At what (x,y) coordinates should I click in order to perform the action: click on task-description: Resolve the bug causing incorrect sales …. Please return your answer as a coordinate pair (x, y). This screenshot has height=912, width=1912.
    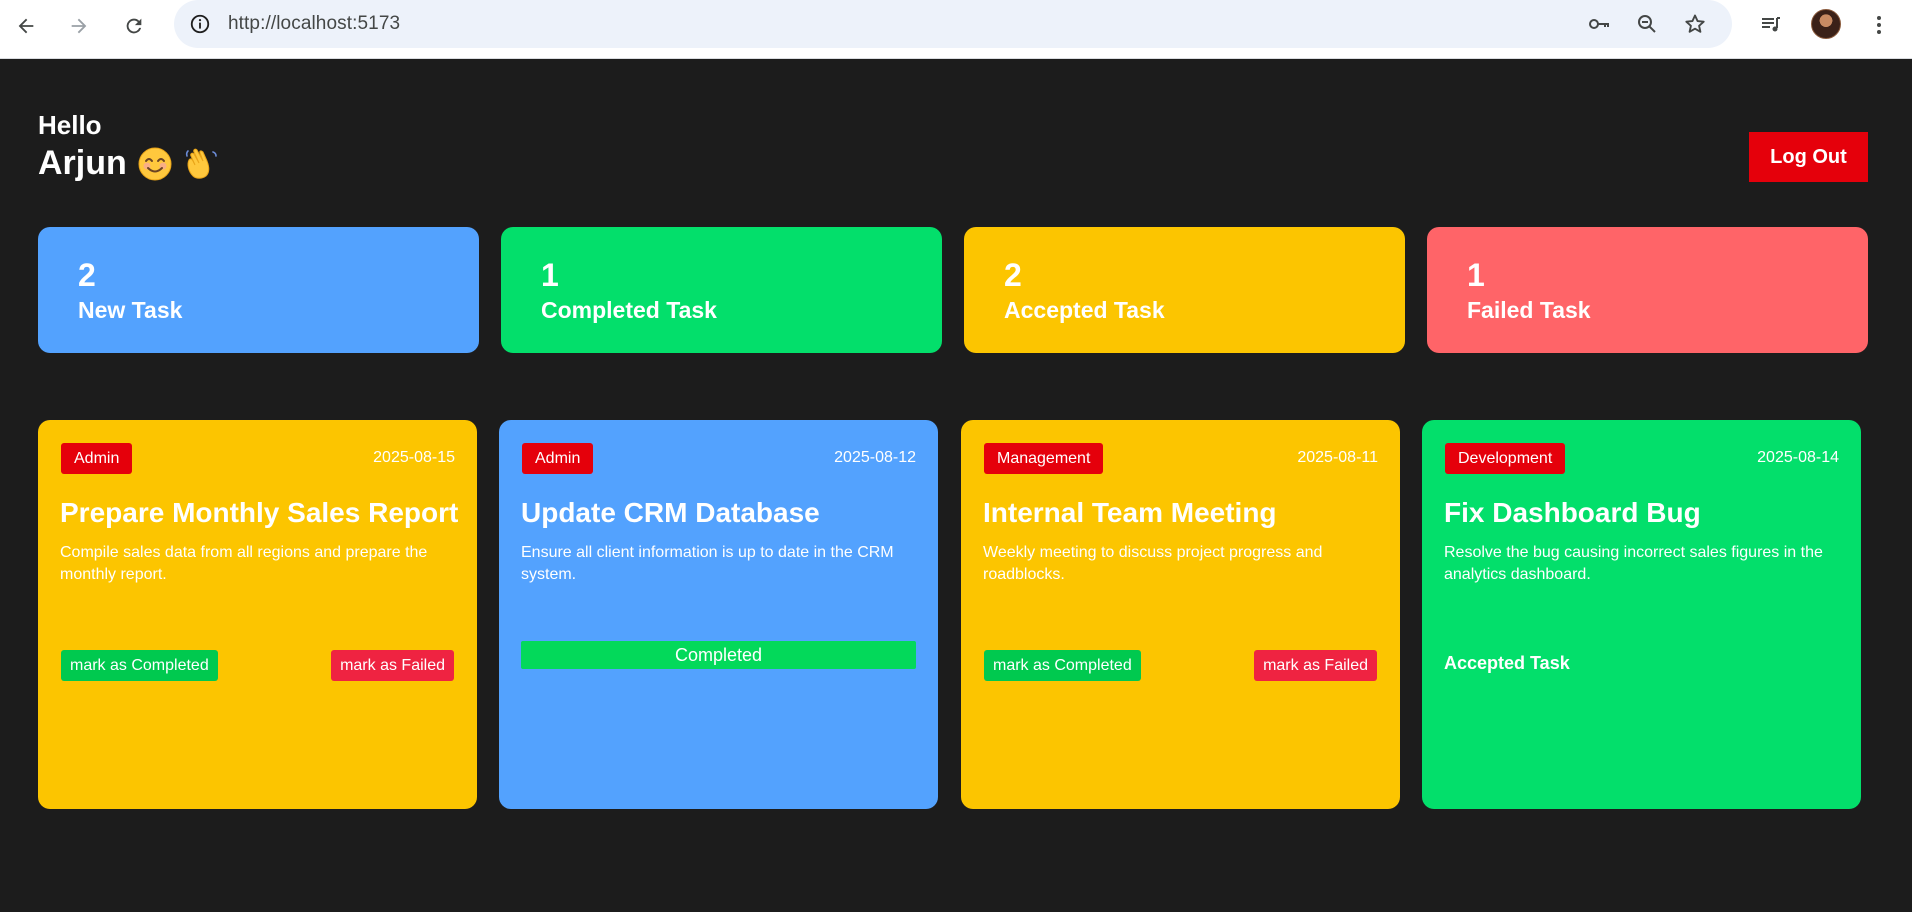
    Looking at the image, I should click on (1633, 563).